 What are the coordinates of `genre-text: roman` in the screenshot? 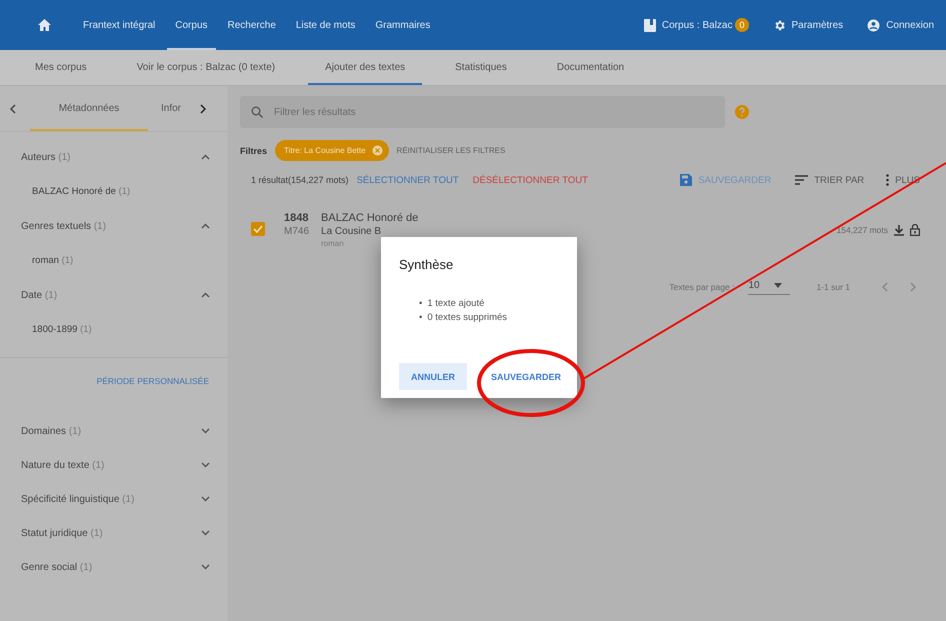 It's located at (333, 243).